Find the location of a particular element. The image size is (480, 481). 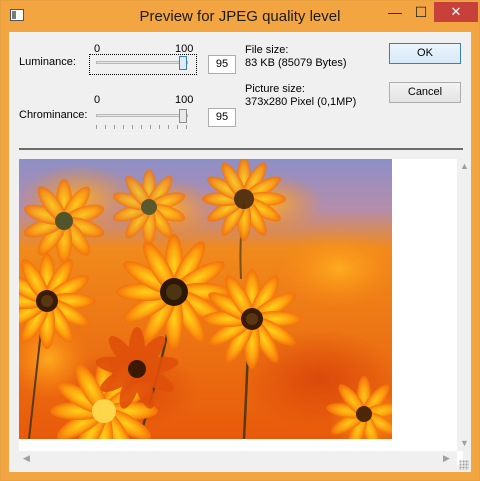

chrominance-slider-thumb is located at coordinates (183, 116).